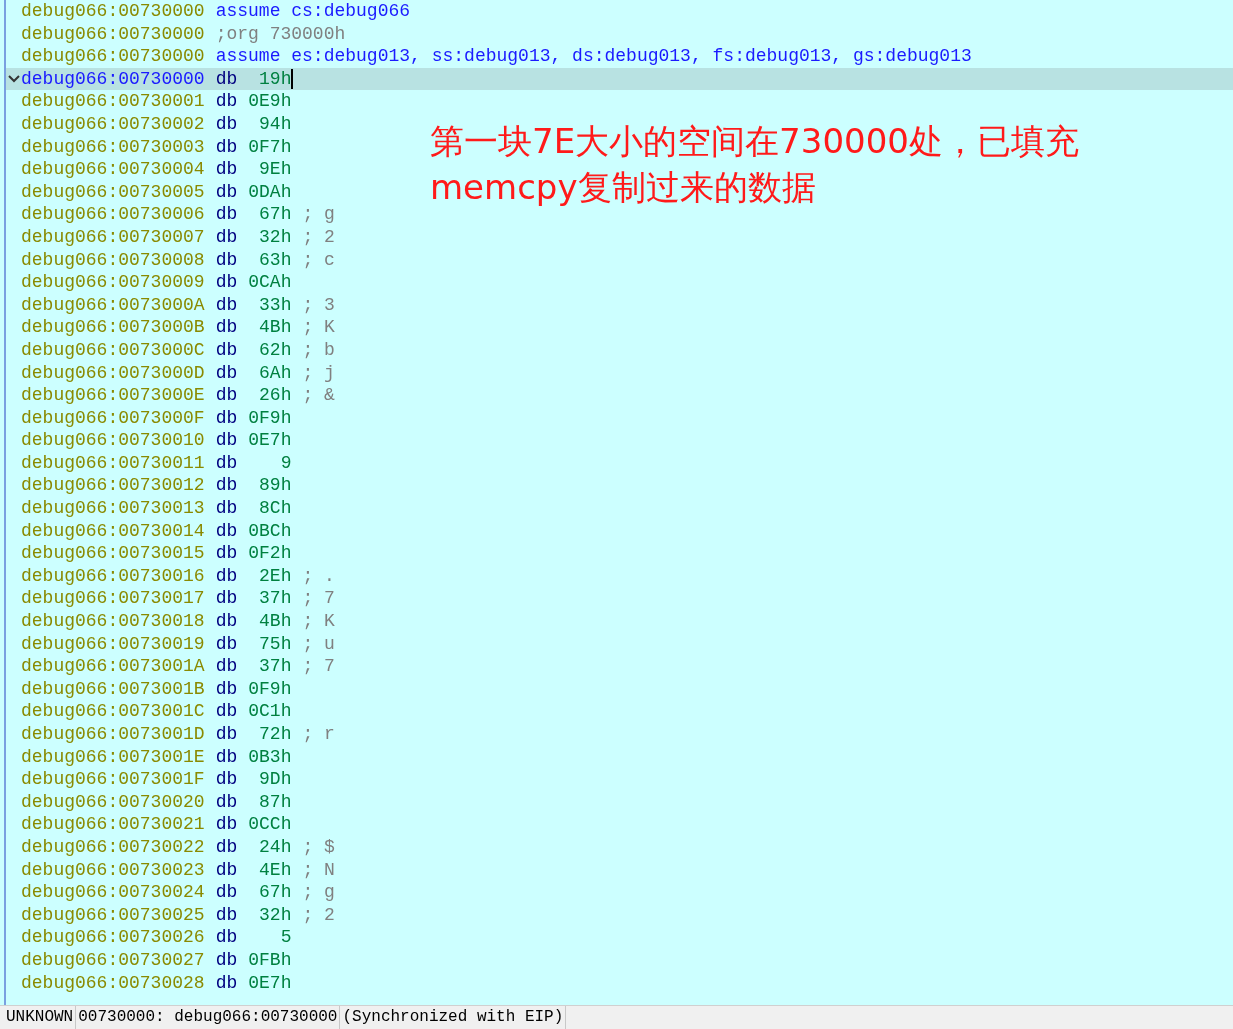 The height and width of the screenshot is (1029, 1233). What do you see at coordinates (113, 147) in the screenshot?
I see `address-text: debug066:00730003` at bounding box center [113, 147].